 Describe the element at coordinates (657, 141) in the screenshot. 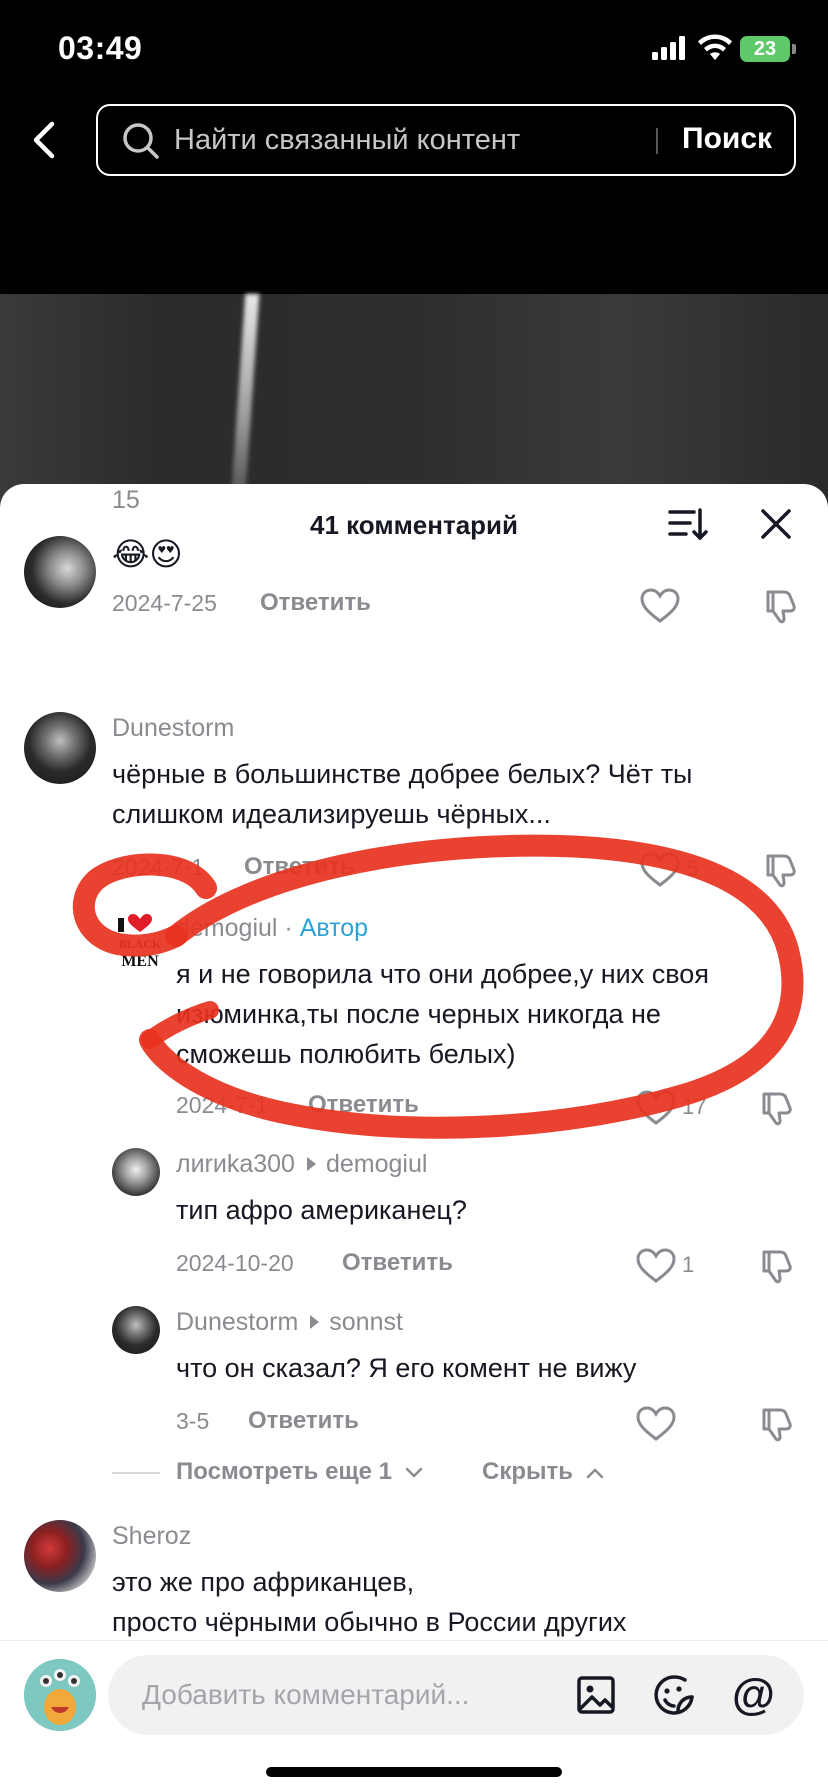

I see `search-divider` at that location.